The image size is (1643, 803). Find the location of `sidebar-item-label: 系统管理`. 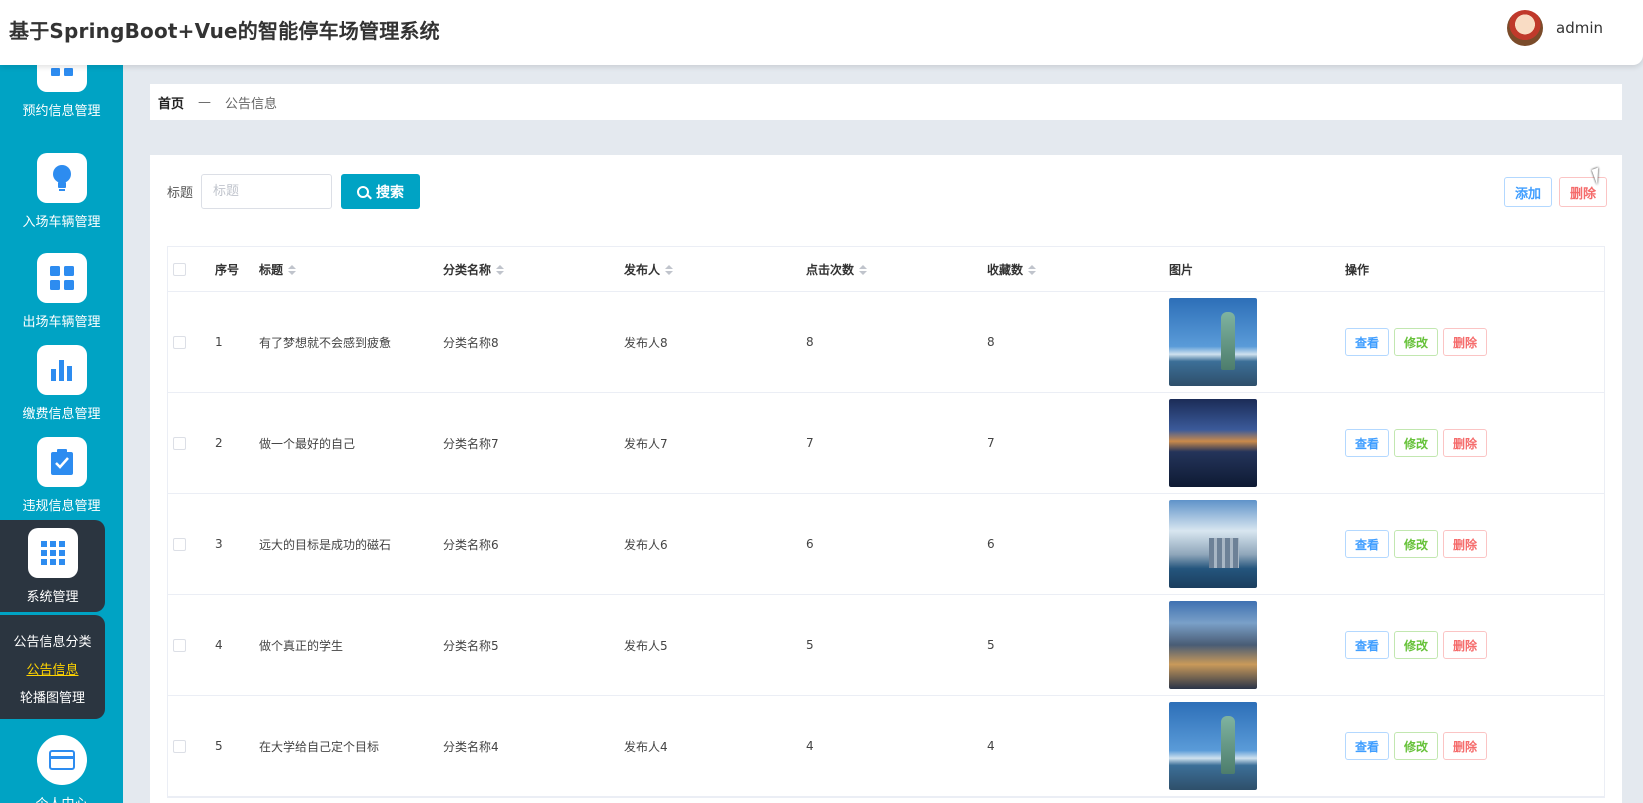

sidebar-item-label: 系统管理 is located at coordinates (52, 597).